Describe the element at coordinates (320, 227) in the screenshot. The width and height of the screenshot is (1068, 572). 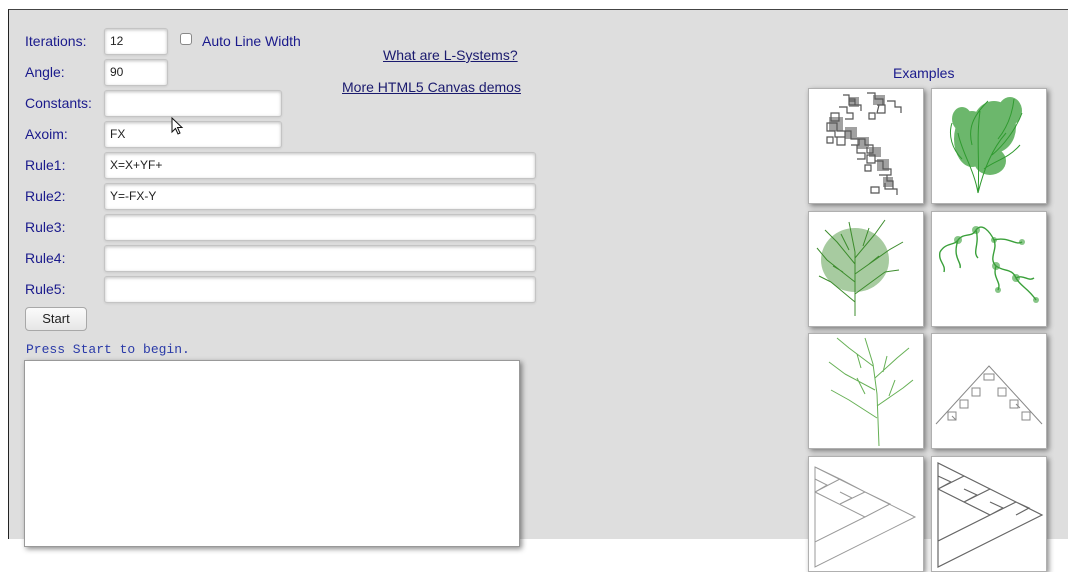
I see `rule3-input` at that location.